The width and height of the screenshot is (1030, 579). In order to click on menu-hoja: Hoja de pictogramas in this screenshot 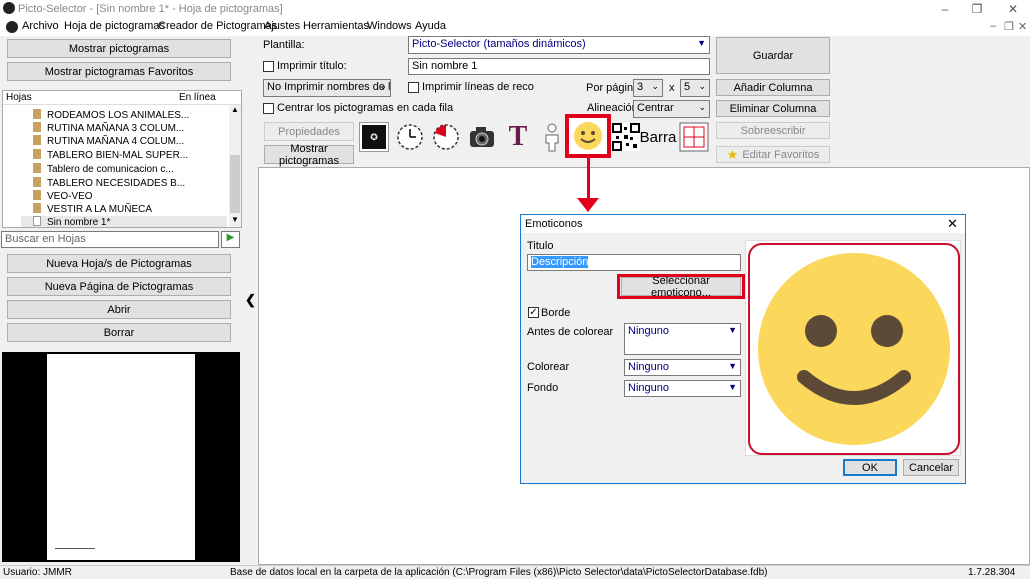, I will do `click(114, 26)`.